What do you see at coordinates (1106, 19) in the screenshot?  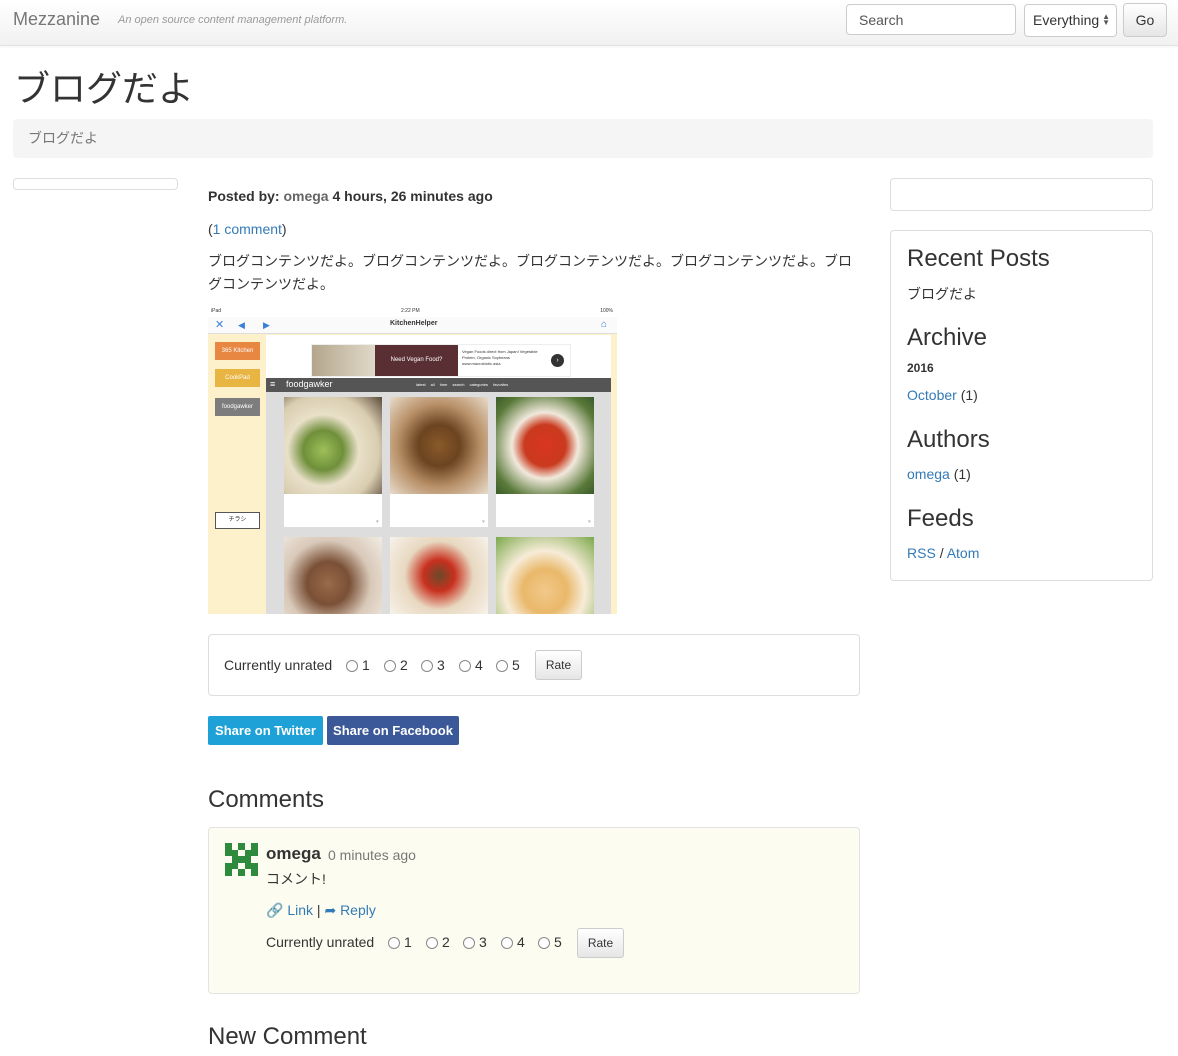 I see `select-arrows-icon: ▲ ▼` at bounding box center [1106, 19].